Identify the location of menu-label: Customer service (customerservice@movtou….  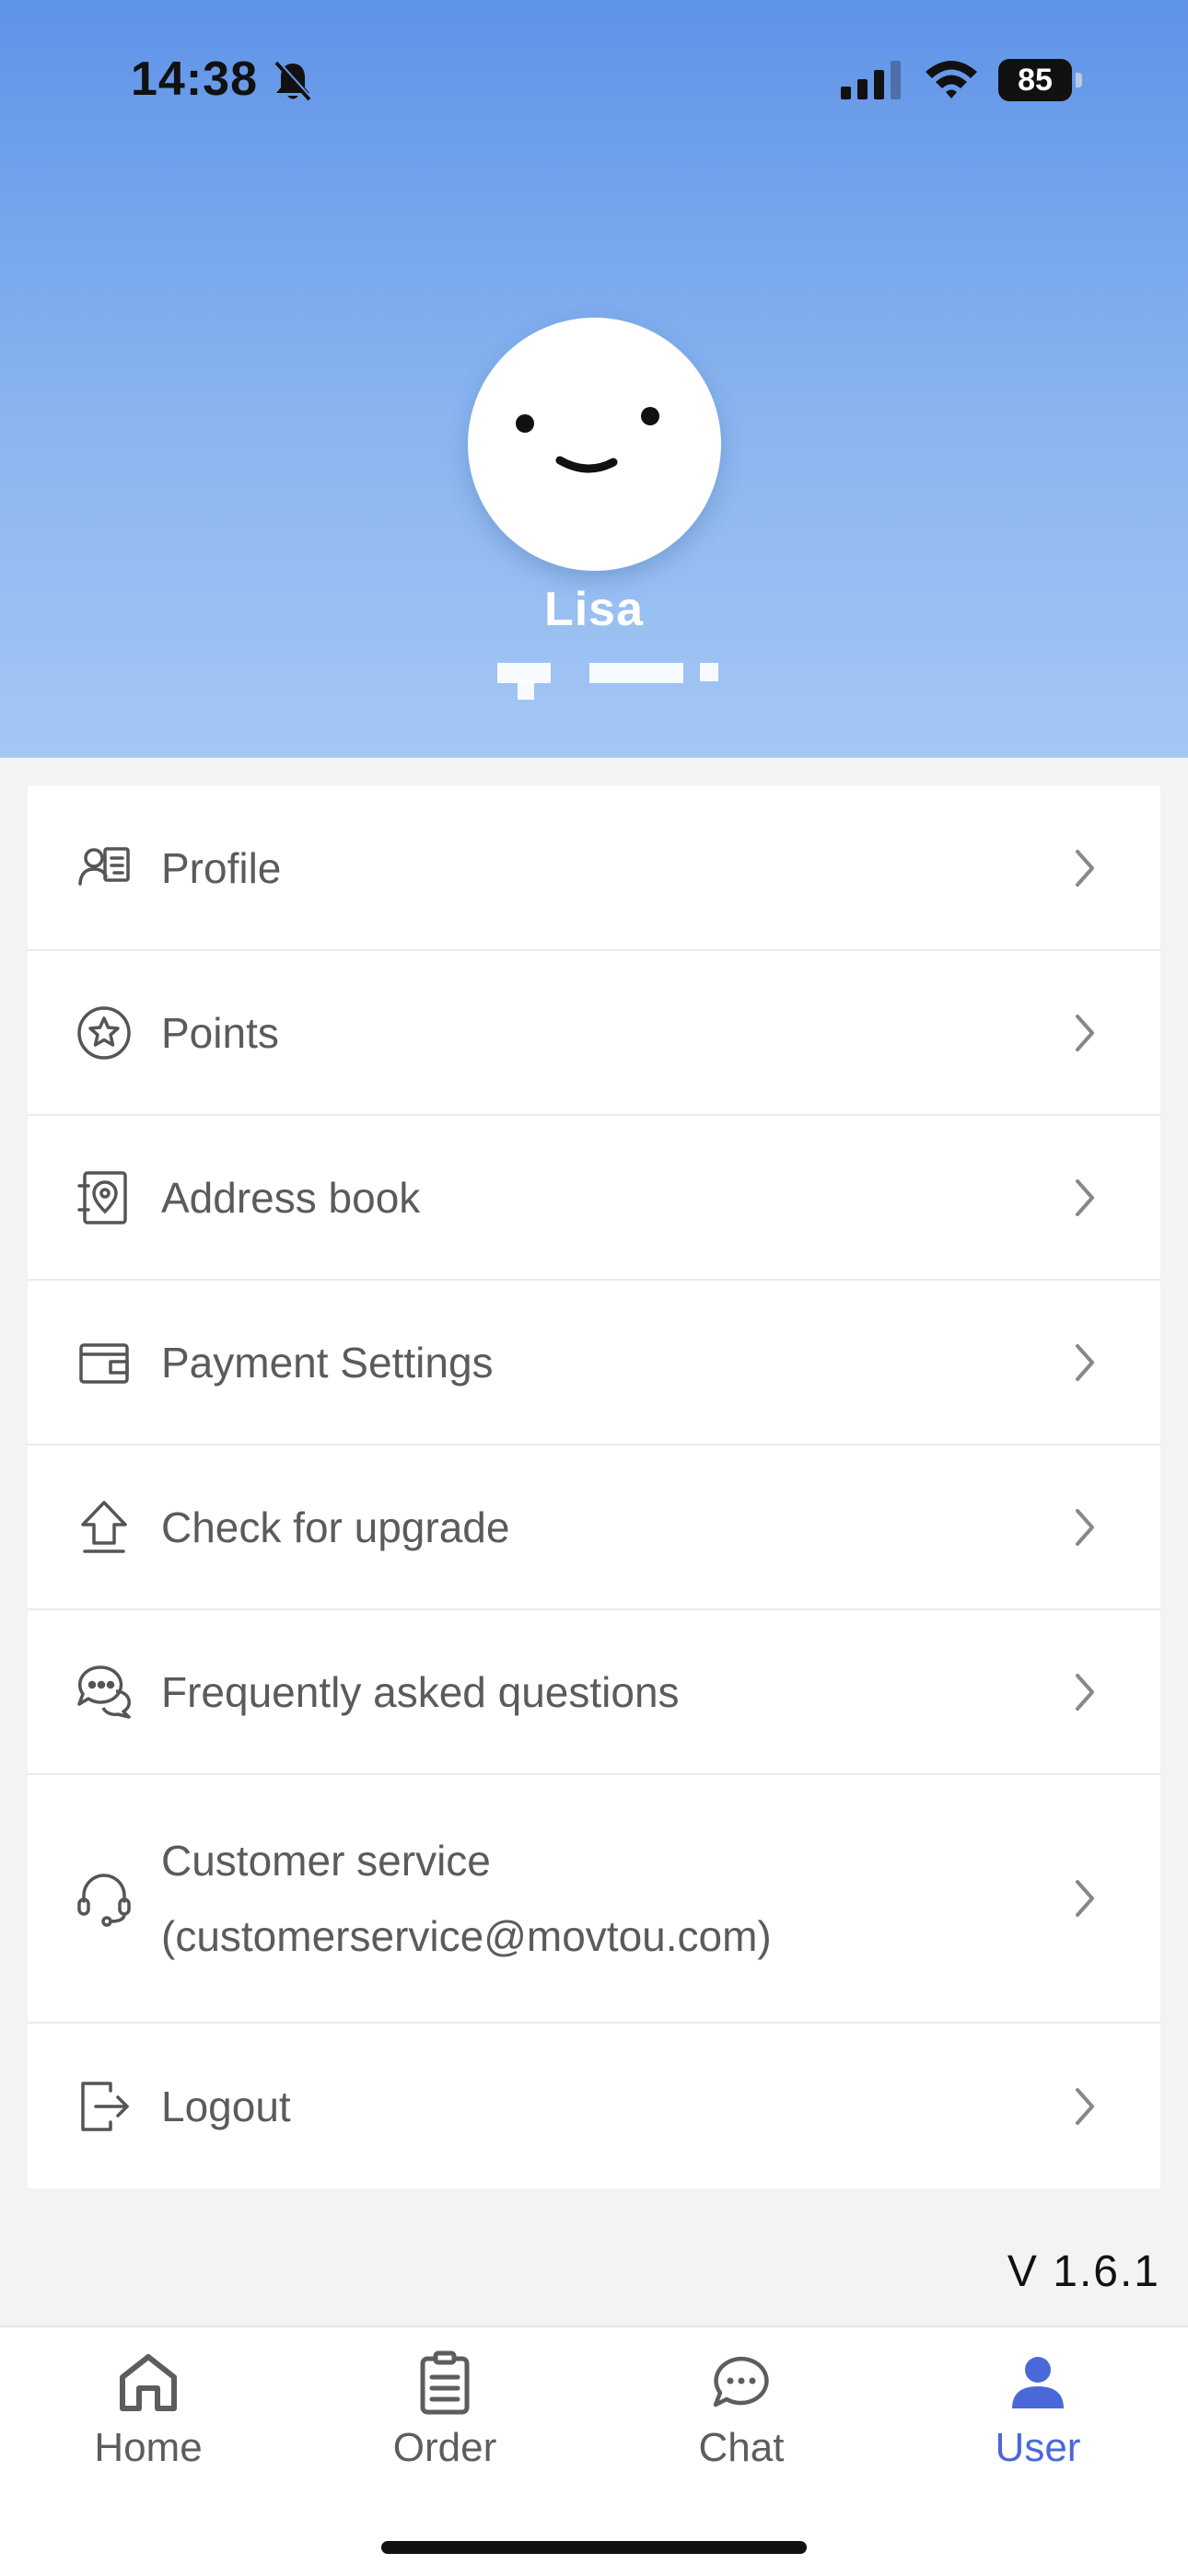
(466, 1898).